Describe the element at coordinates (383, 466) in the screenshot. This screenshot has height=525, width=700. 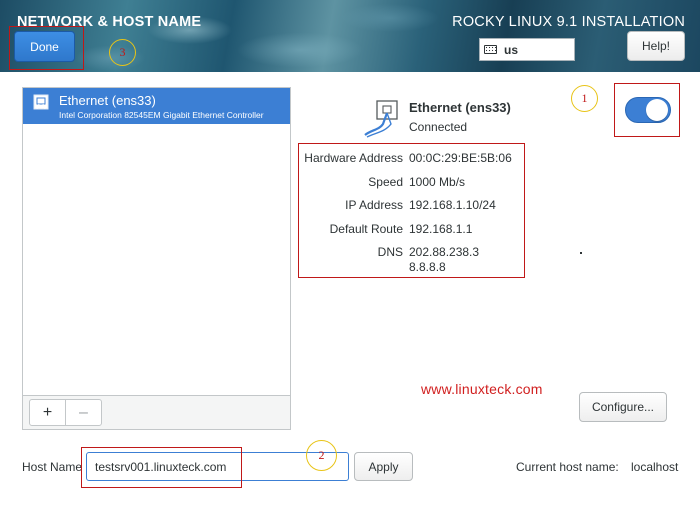
I see `apply-button: Apply` at that location.